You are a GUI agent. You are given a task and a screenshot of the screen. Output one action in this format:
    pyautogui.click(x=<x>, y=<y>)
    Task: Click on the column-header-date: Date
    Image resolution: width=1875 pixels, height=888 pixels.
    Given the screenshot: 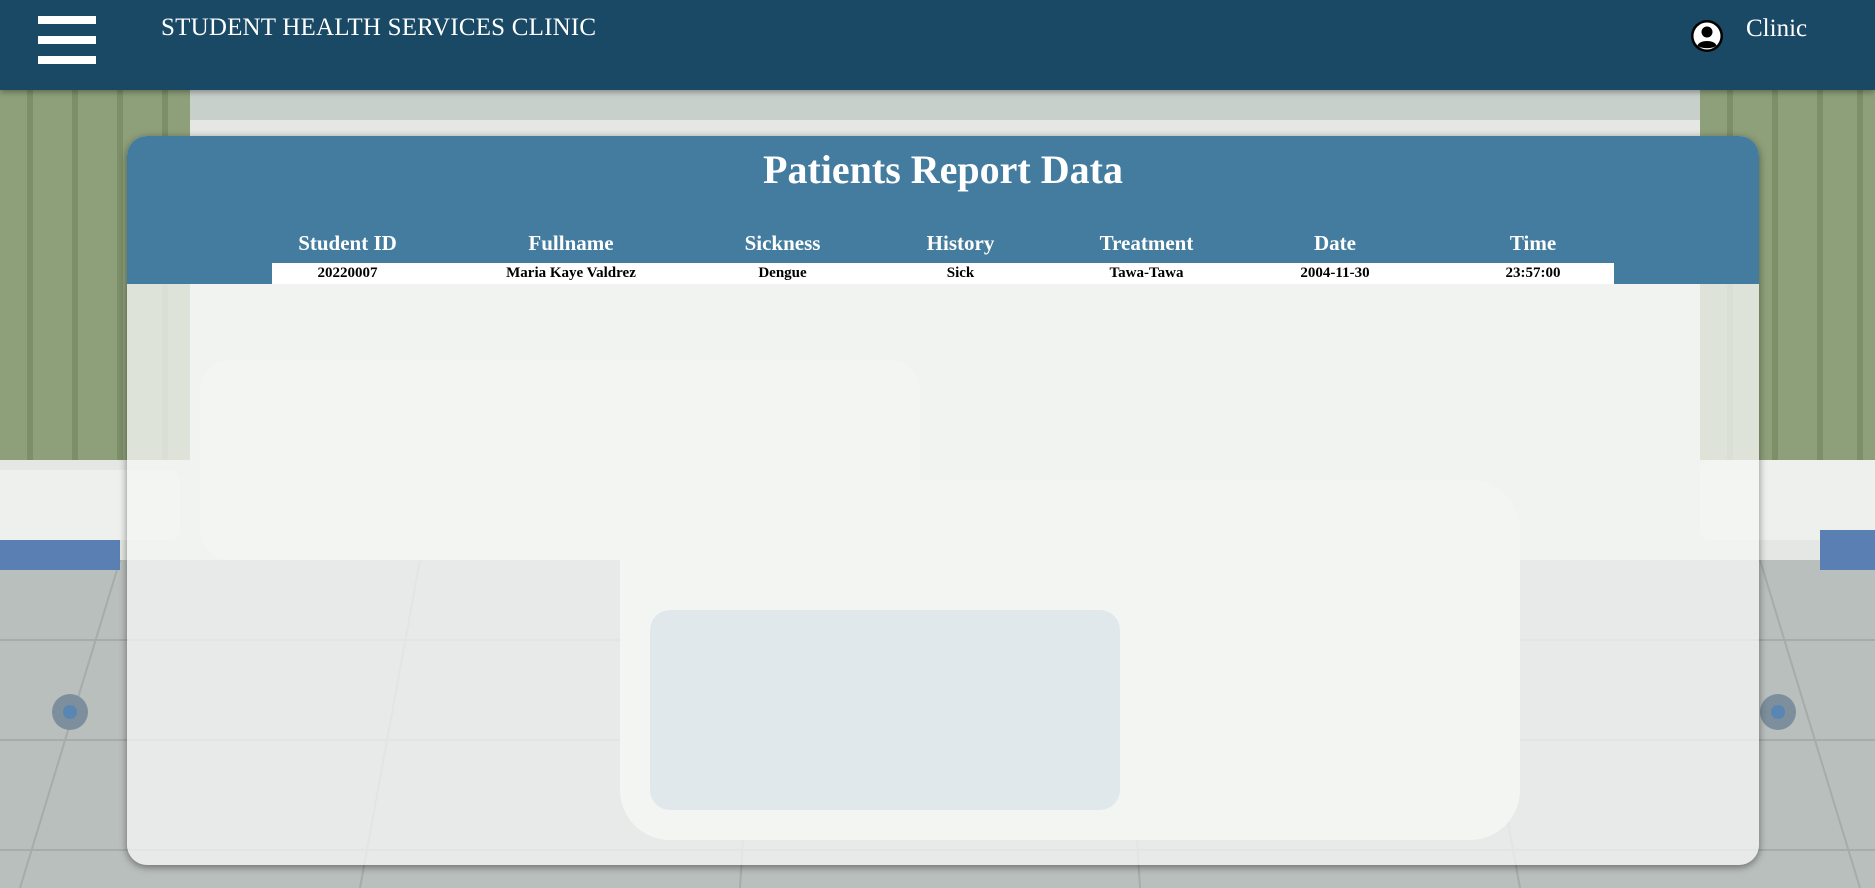 What is the action you would take?
    pyautogui.click(x=1335, y=243)
    